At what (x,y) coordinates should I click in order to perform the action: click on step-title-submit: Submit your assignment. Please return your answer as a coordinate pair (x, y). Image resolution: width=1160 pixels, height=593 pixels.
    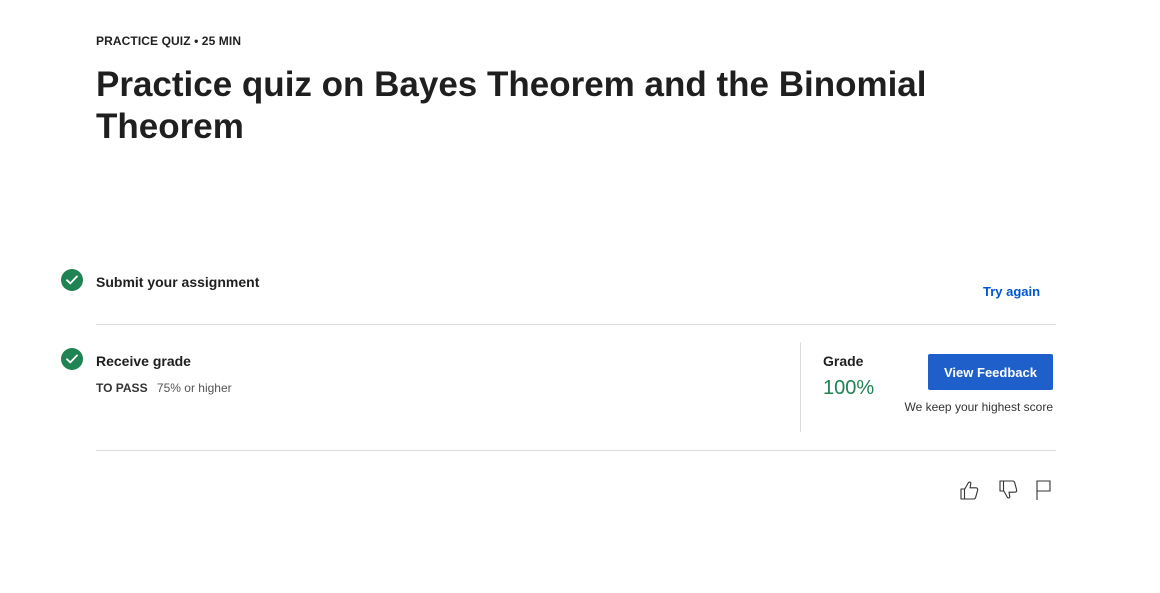
    Looking at the image, I should click on (178, 282).